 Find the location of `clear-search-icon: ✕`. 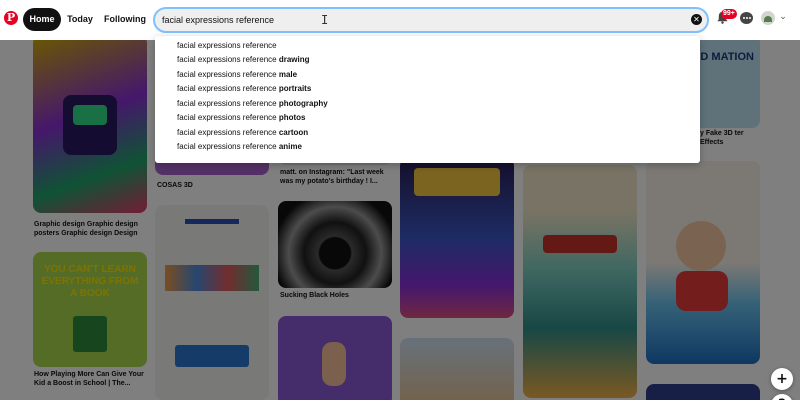

clear-search-icon: ✕ is located at coordinates (696, 19).